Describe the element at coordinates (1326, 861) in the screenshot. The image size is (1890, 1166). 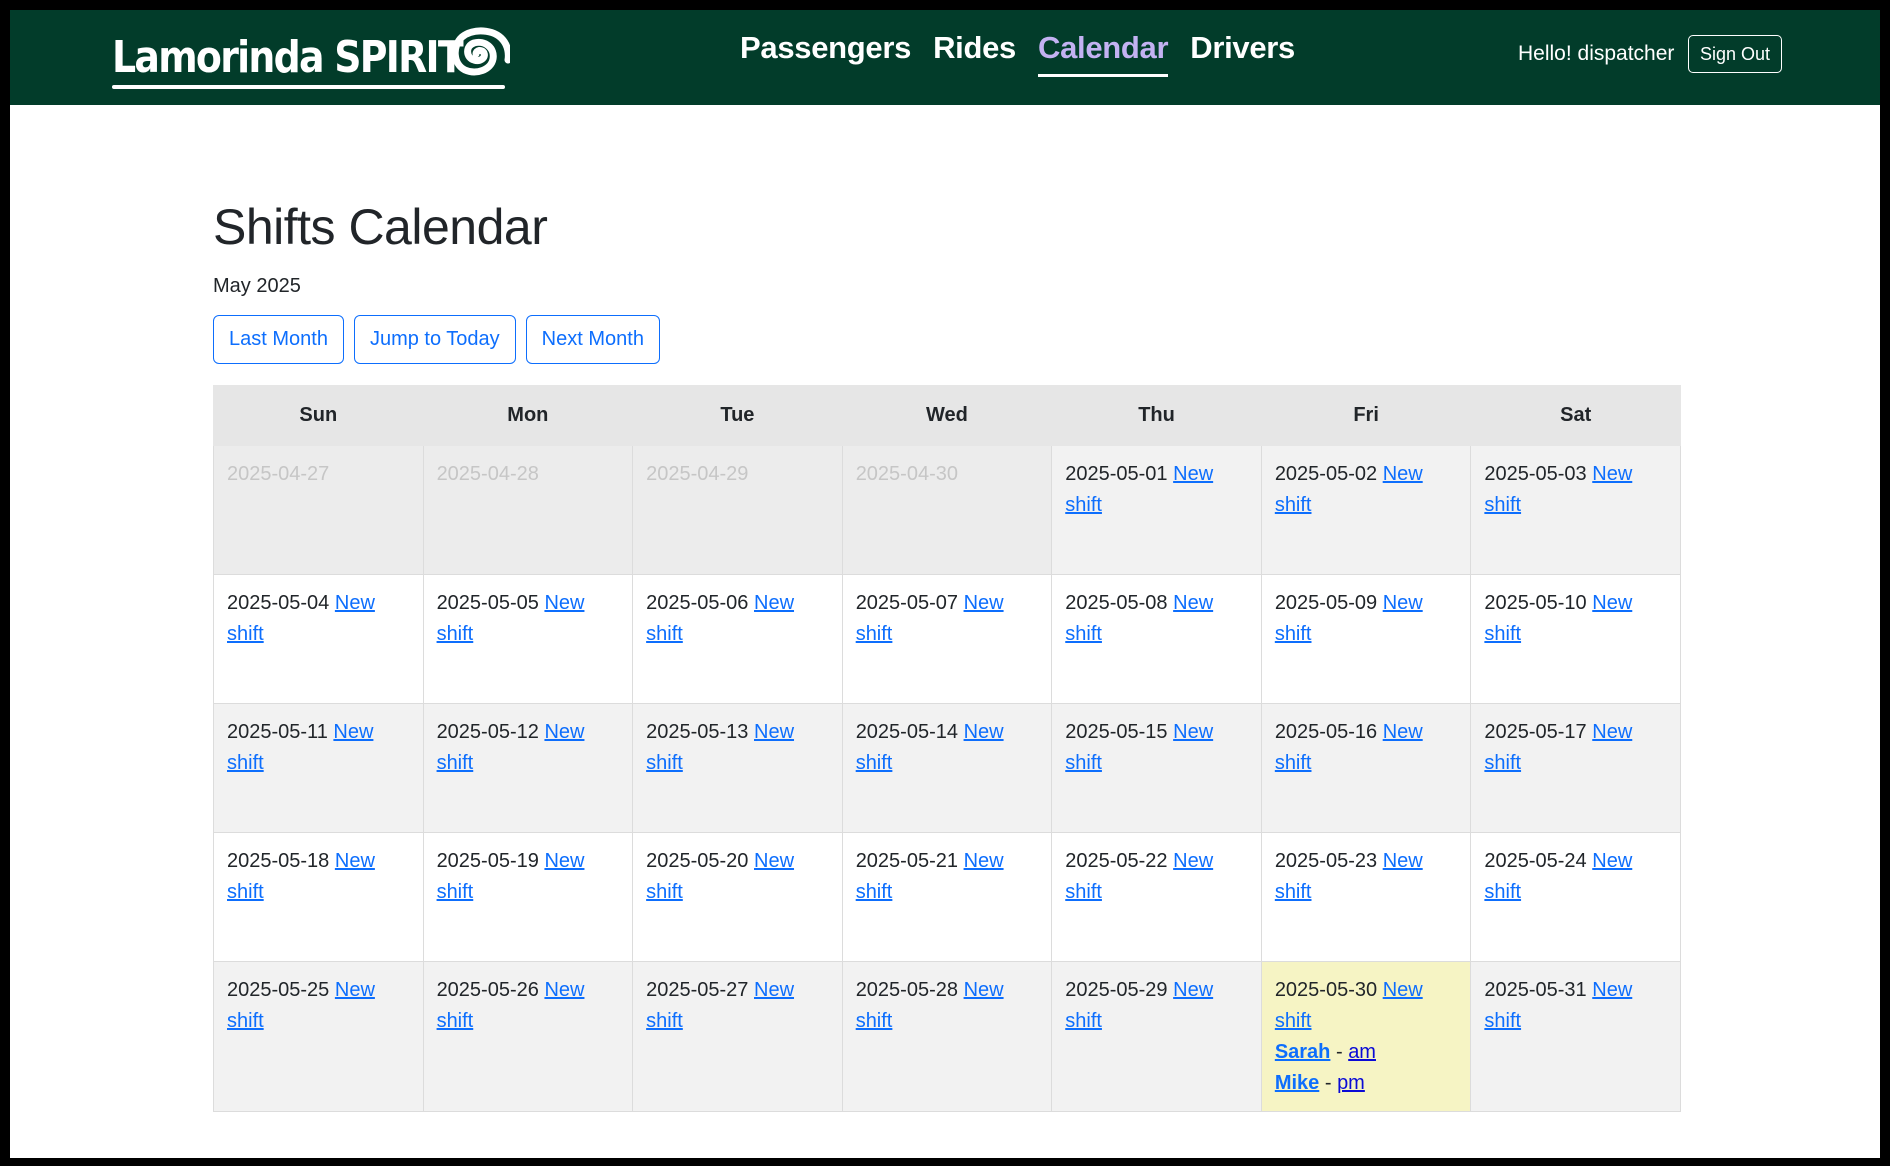
I see `day-date: 2025-05-23` at that location.